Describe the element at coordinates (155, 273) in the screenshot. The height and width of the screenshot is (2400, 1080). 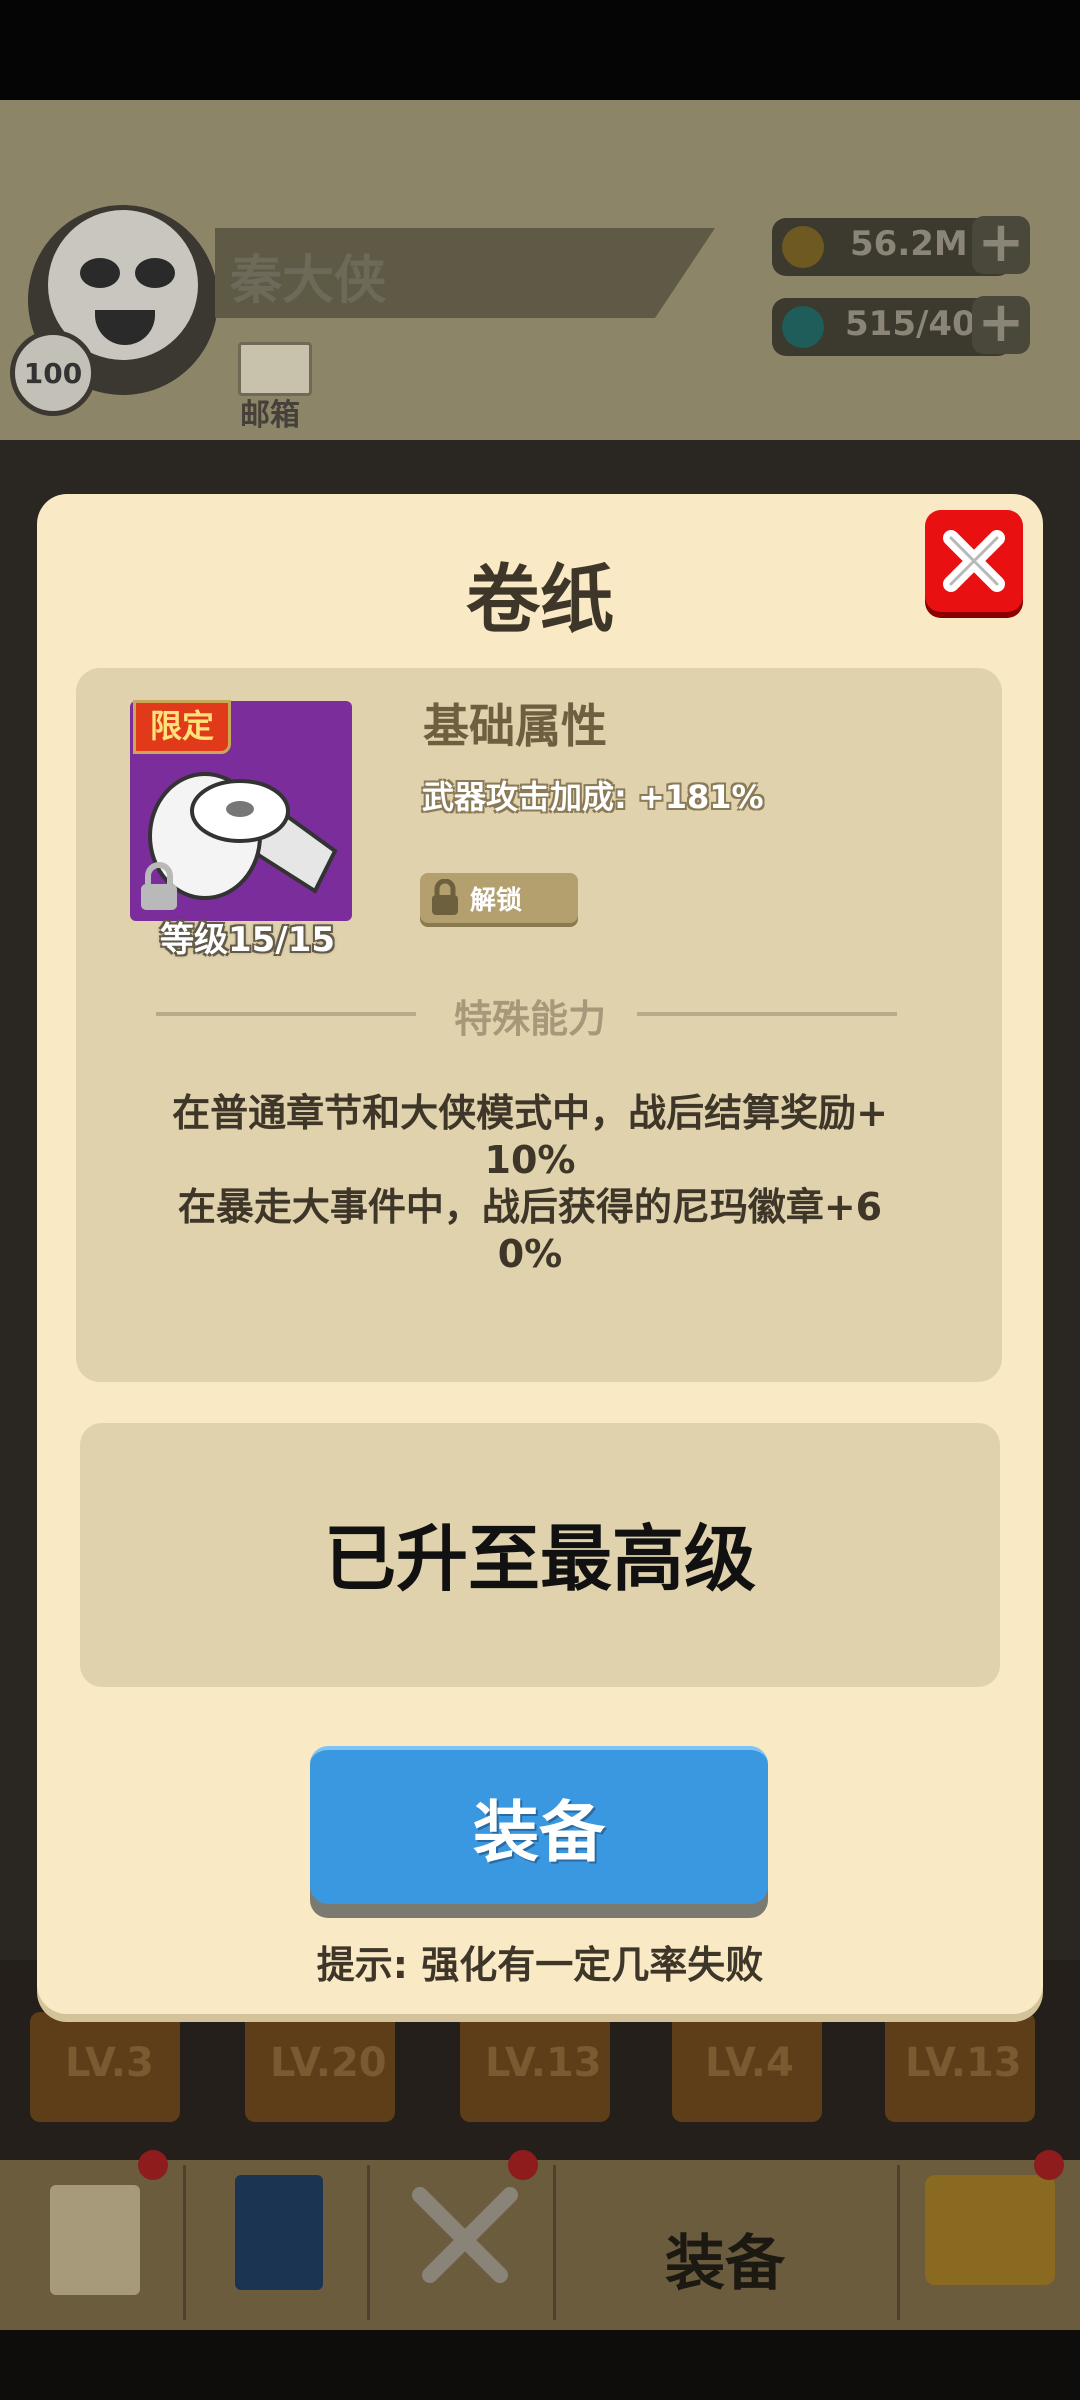
I see `avatar-eye-right` at that location.